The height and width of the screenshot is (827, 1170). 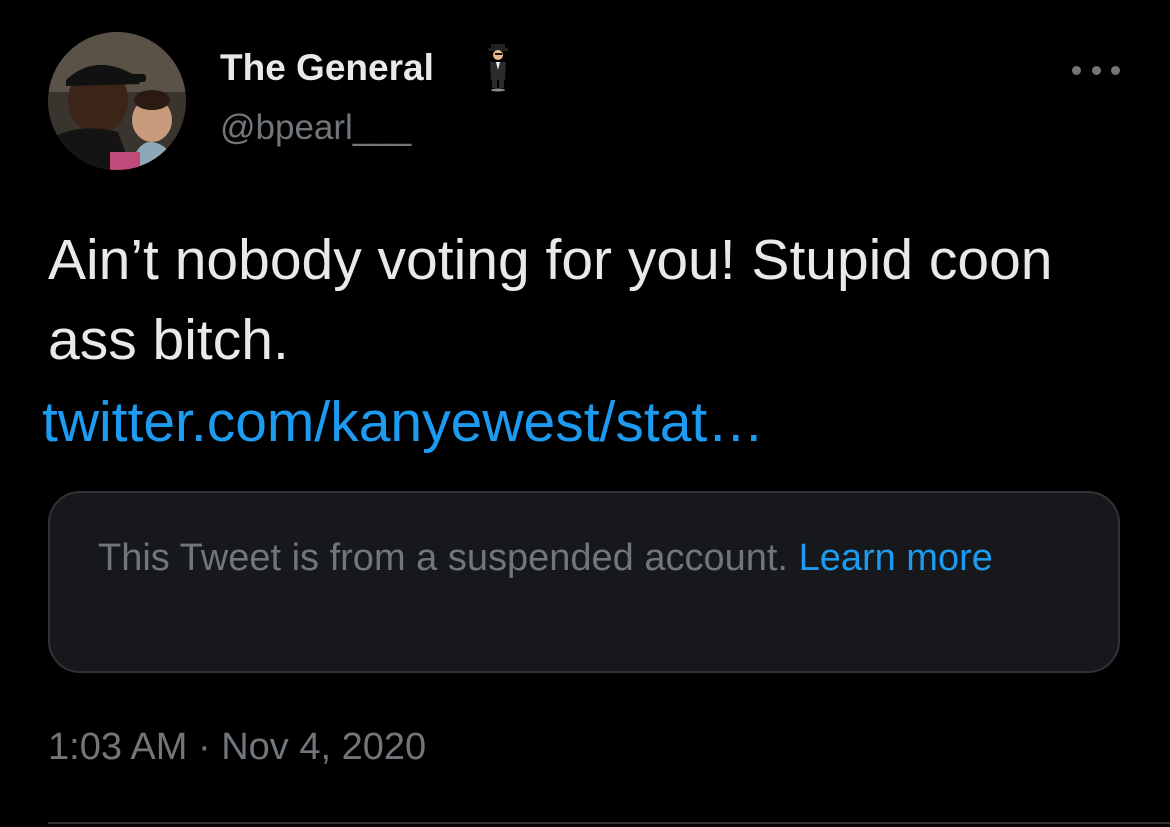 I want to click on user-handle: @bpearl___, so click(x=315, y=128).